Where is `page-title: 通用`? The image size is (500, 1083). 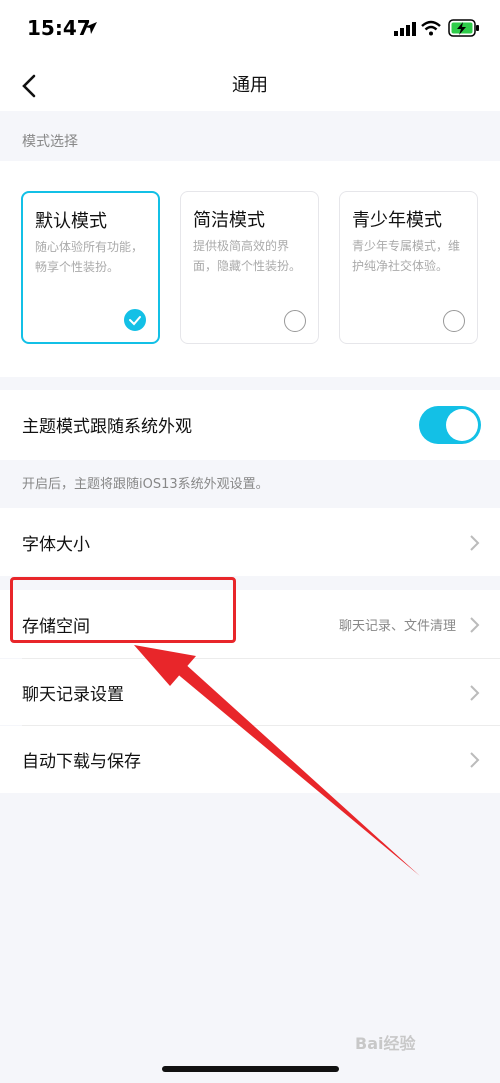
page-title: 通用 is located at coordinates (250, 85).